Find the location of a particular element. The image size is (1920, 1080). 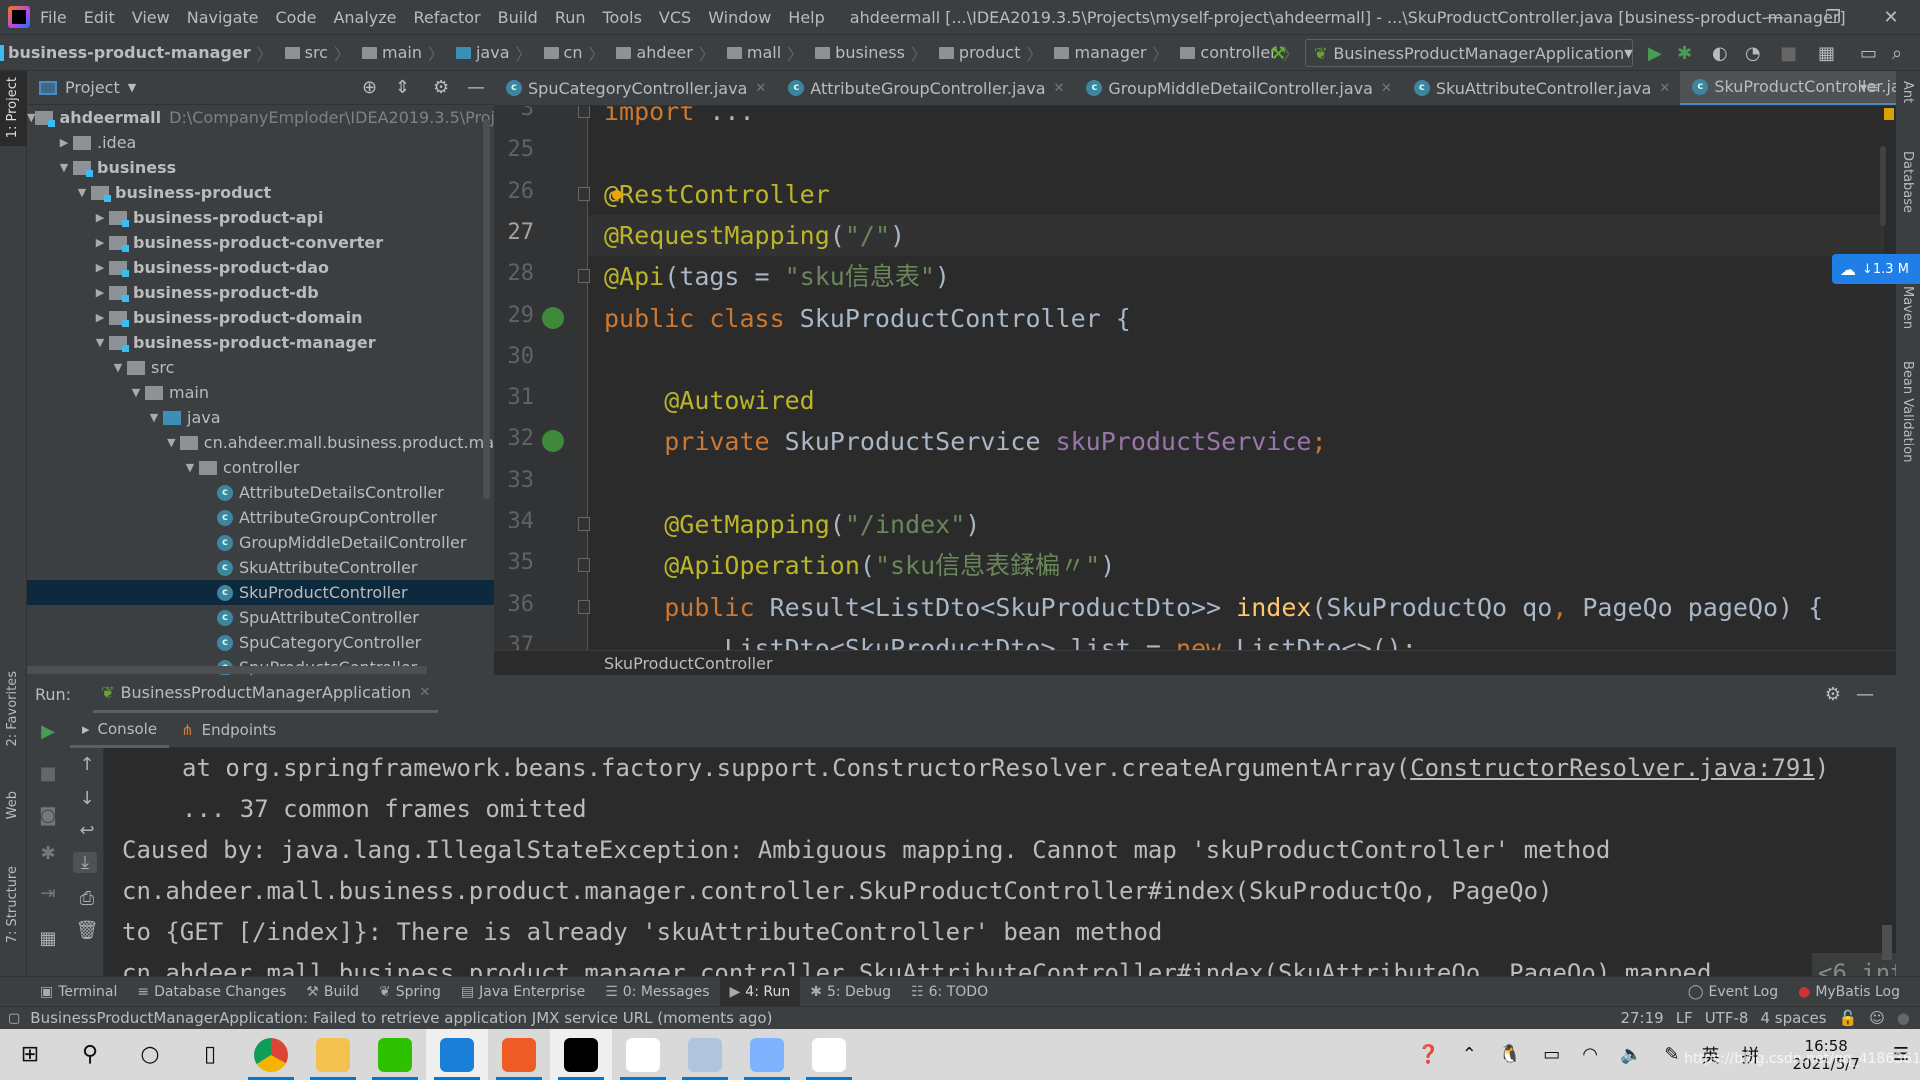

menu-code: Code is located at coordinates (296, 17).